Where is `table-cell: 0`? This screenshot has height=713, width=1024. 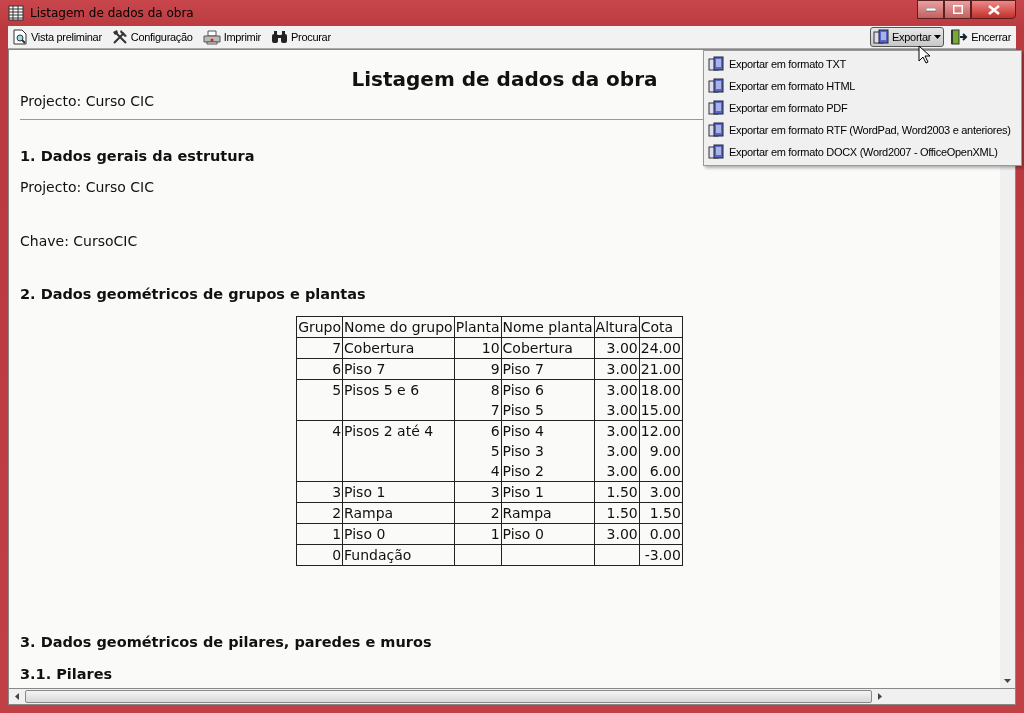
table-cell: 0 is located at coordinates (319, 555).